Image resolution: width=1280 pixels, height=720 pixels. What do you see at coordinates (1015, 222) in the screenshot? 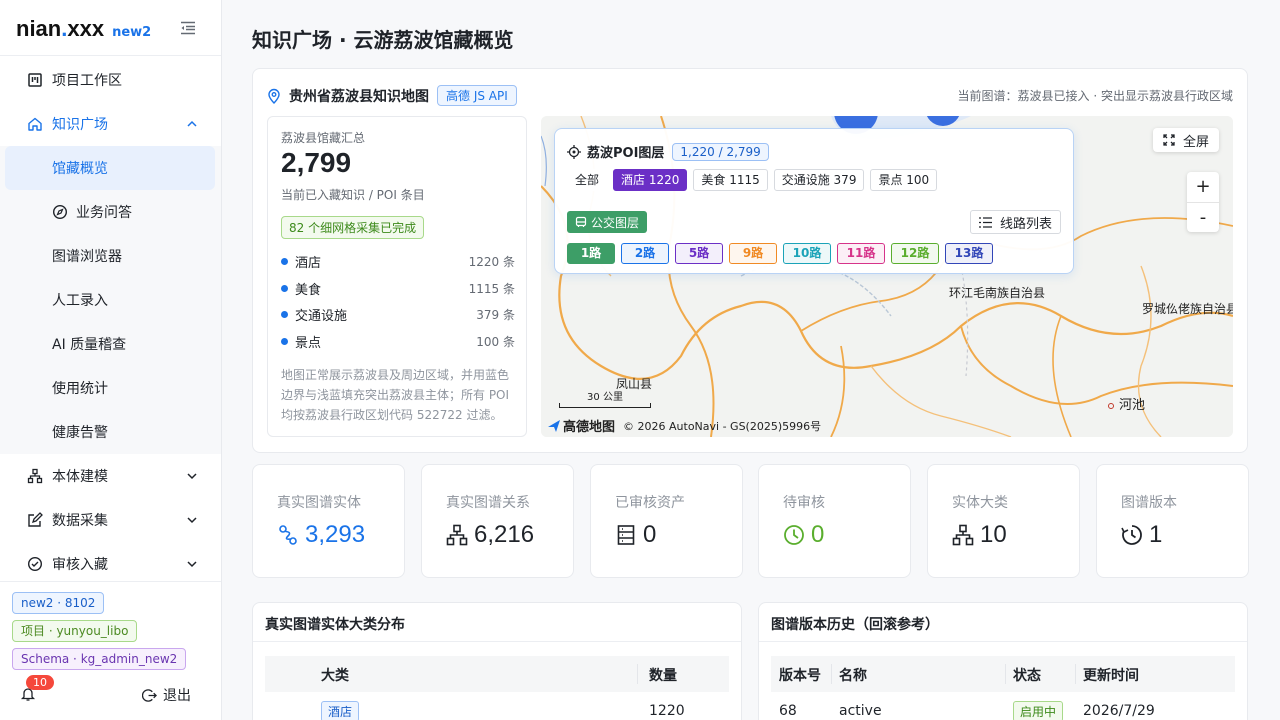
I see `route-list-button: 线路列表` at bounding box center [1015, 222].